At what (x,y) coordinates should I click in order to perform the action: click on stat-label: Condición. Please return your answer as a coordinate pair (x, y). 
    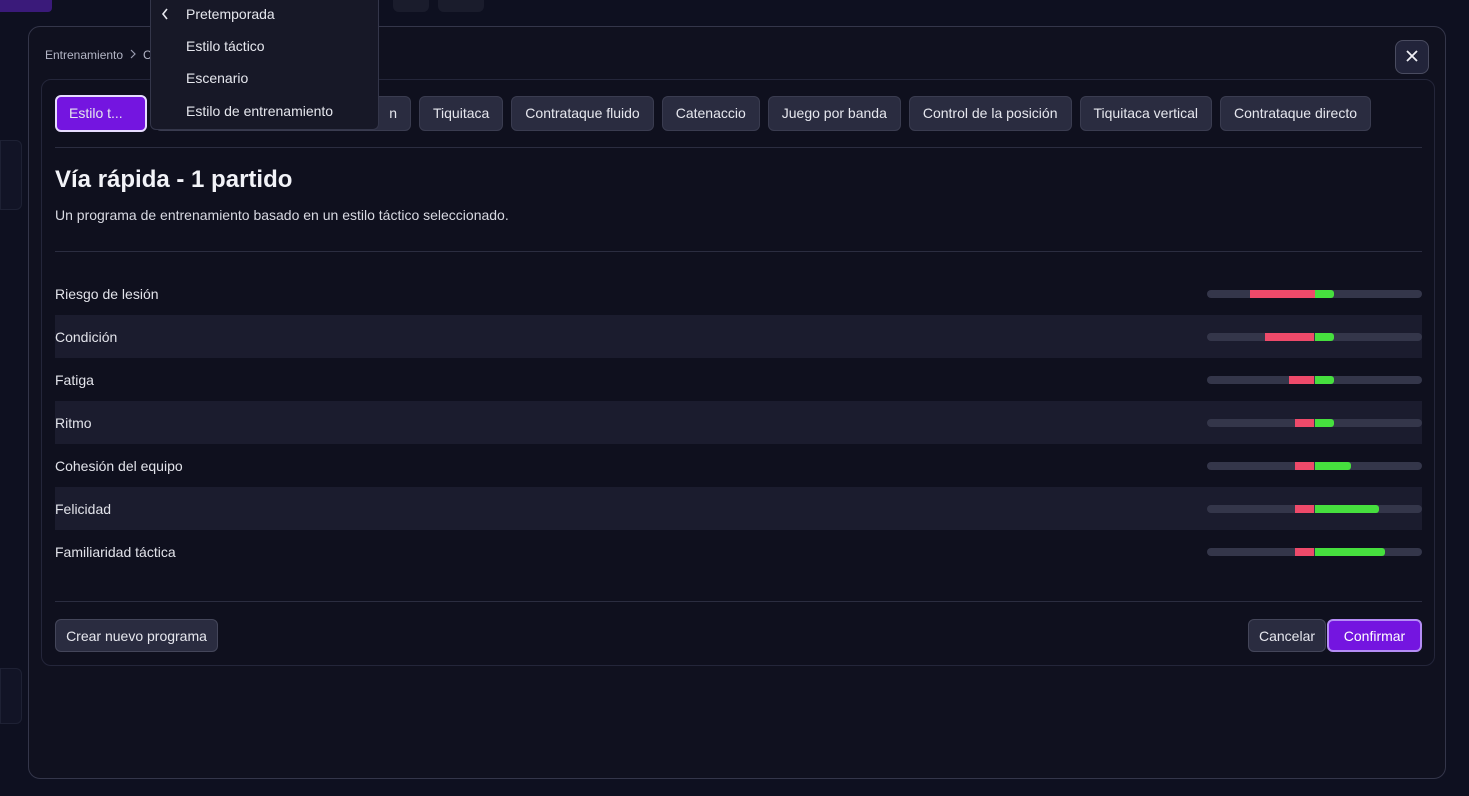
    Looking at the image, I should click on (86, 336).